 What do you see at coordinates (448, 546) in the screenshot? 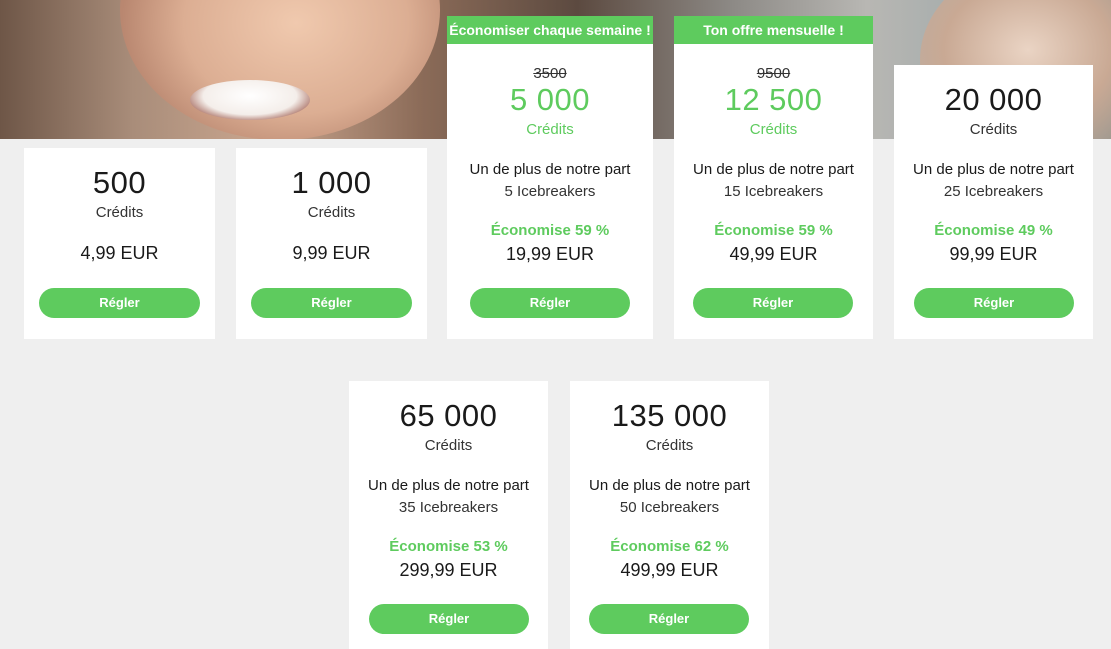
I see `savings-percent: Économise 53 %` at bounding box center [448, 546].